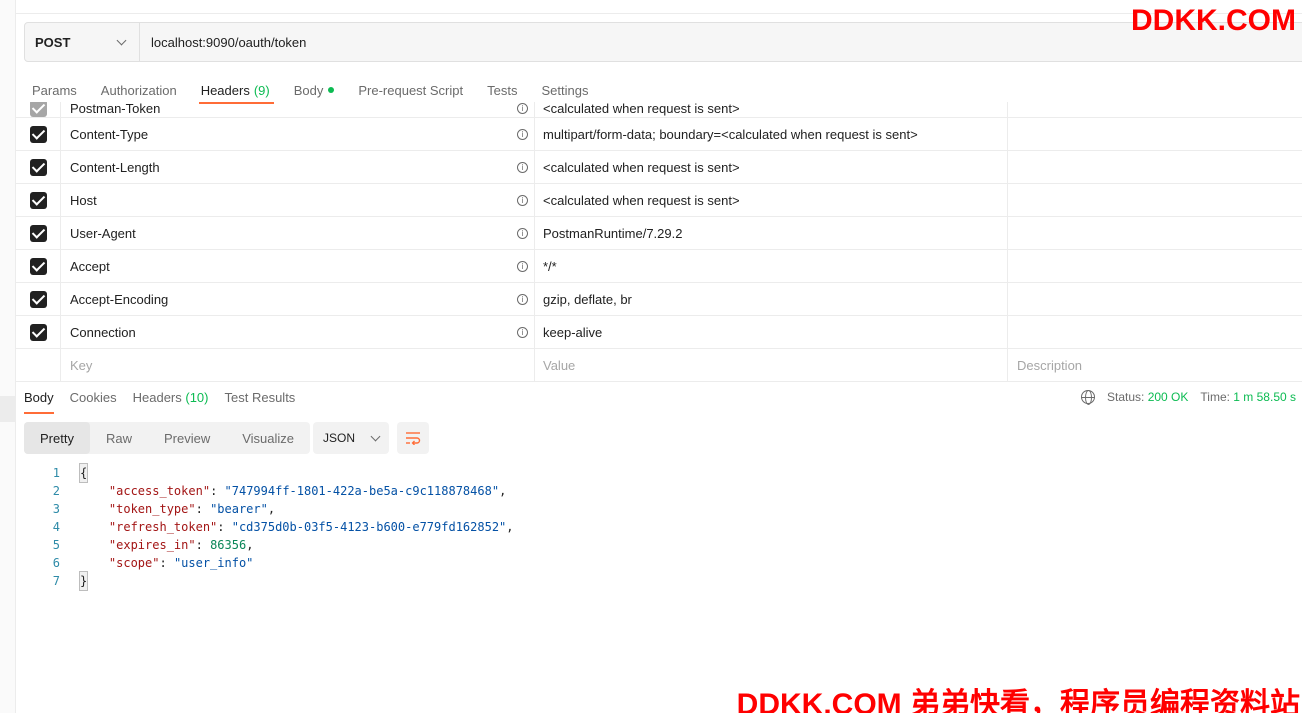  What do you see at coordinates (1213, 20) in the screenshot?
I see `watermark-top: DDKK.COM` at bounding box center [1213, 20].